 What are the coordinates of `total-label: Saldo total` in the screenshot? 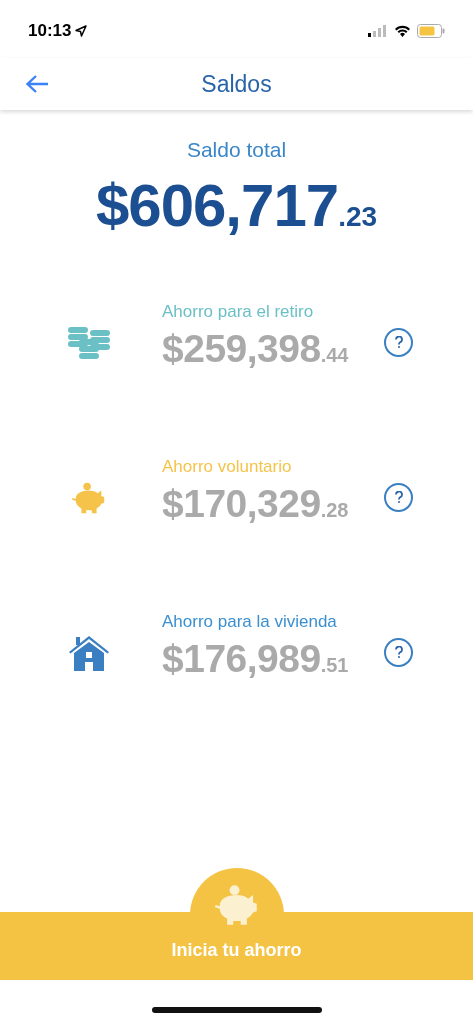 It's located at (236, 150).